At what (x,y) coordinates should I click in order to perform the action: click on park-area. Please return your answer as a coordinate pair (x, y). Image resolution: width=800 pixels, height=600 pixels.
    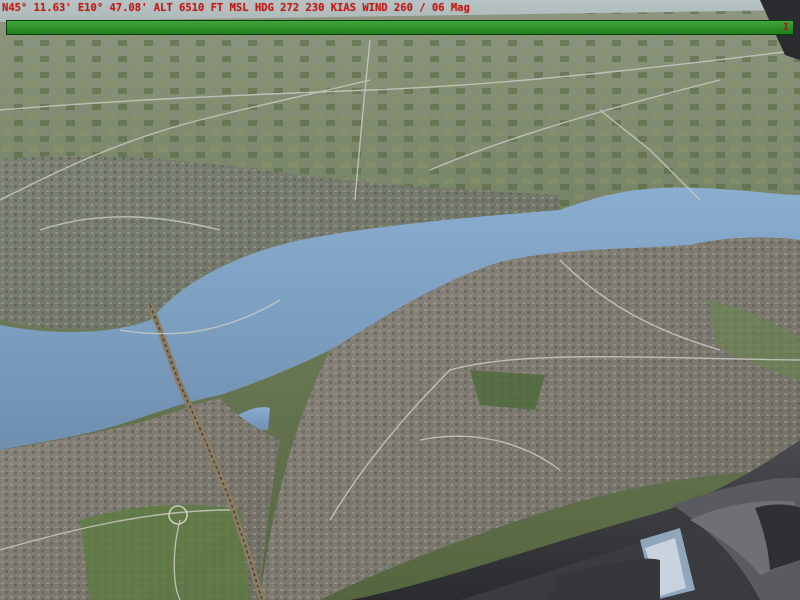
    Looking at the image, I should click on (165, 552).